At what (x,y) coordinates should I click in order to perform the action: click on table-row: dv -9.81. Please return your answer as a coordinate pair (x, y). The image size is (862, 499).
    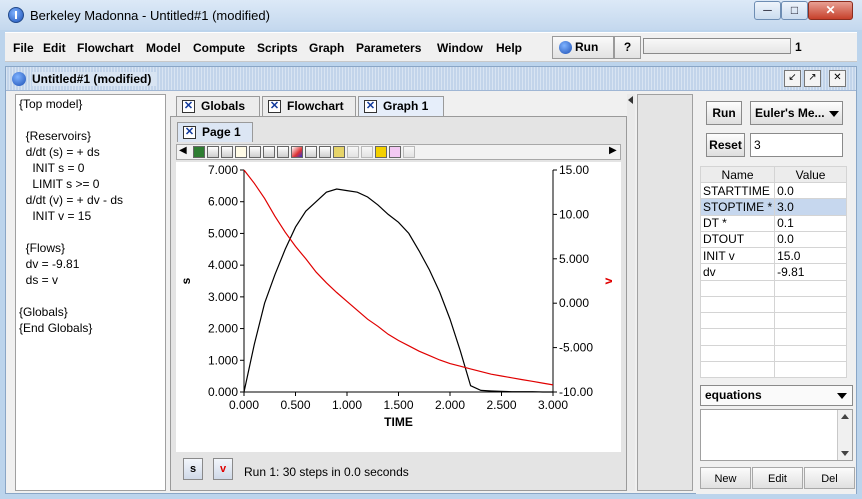
    Looking at the image, I should click on (773, 272).